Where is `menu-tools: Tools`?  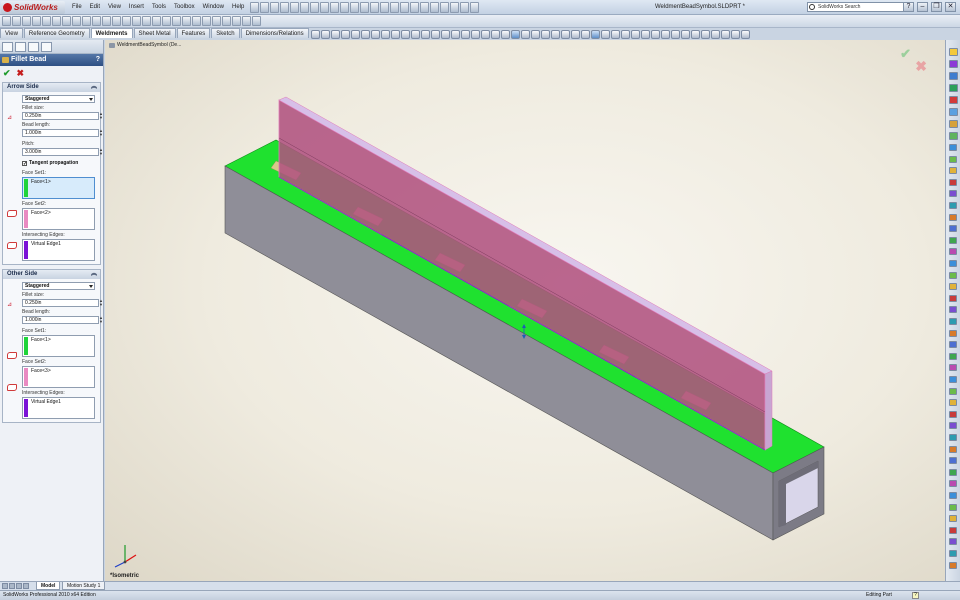
menu-tools: Tools is located at coordinates (159, 7).